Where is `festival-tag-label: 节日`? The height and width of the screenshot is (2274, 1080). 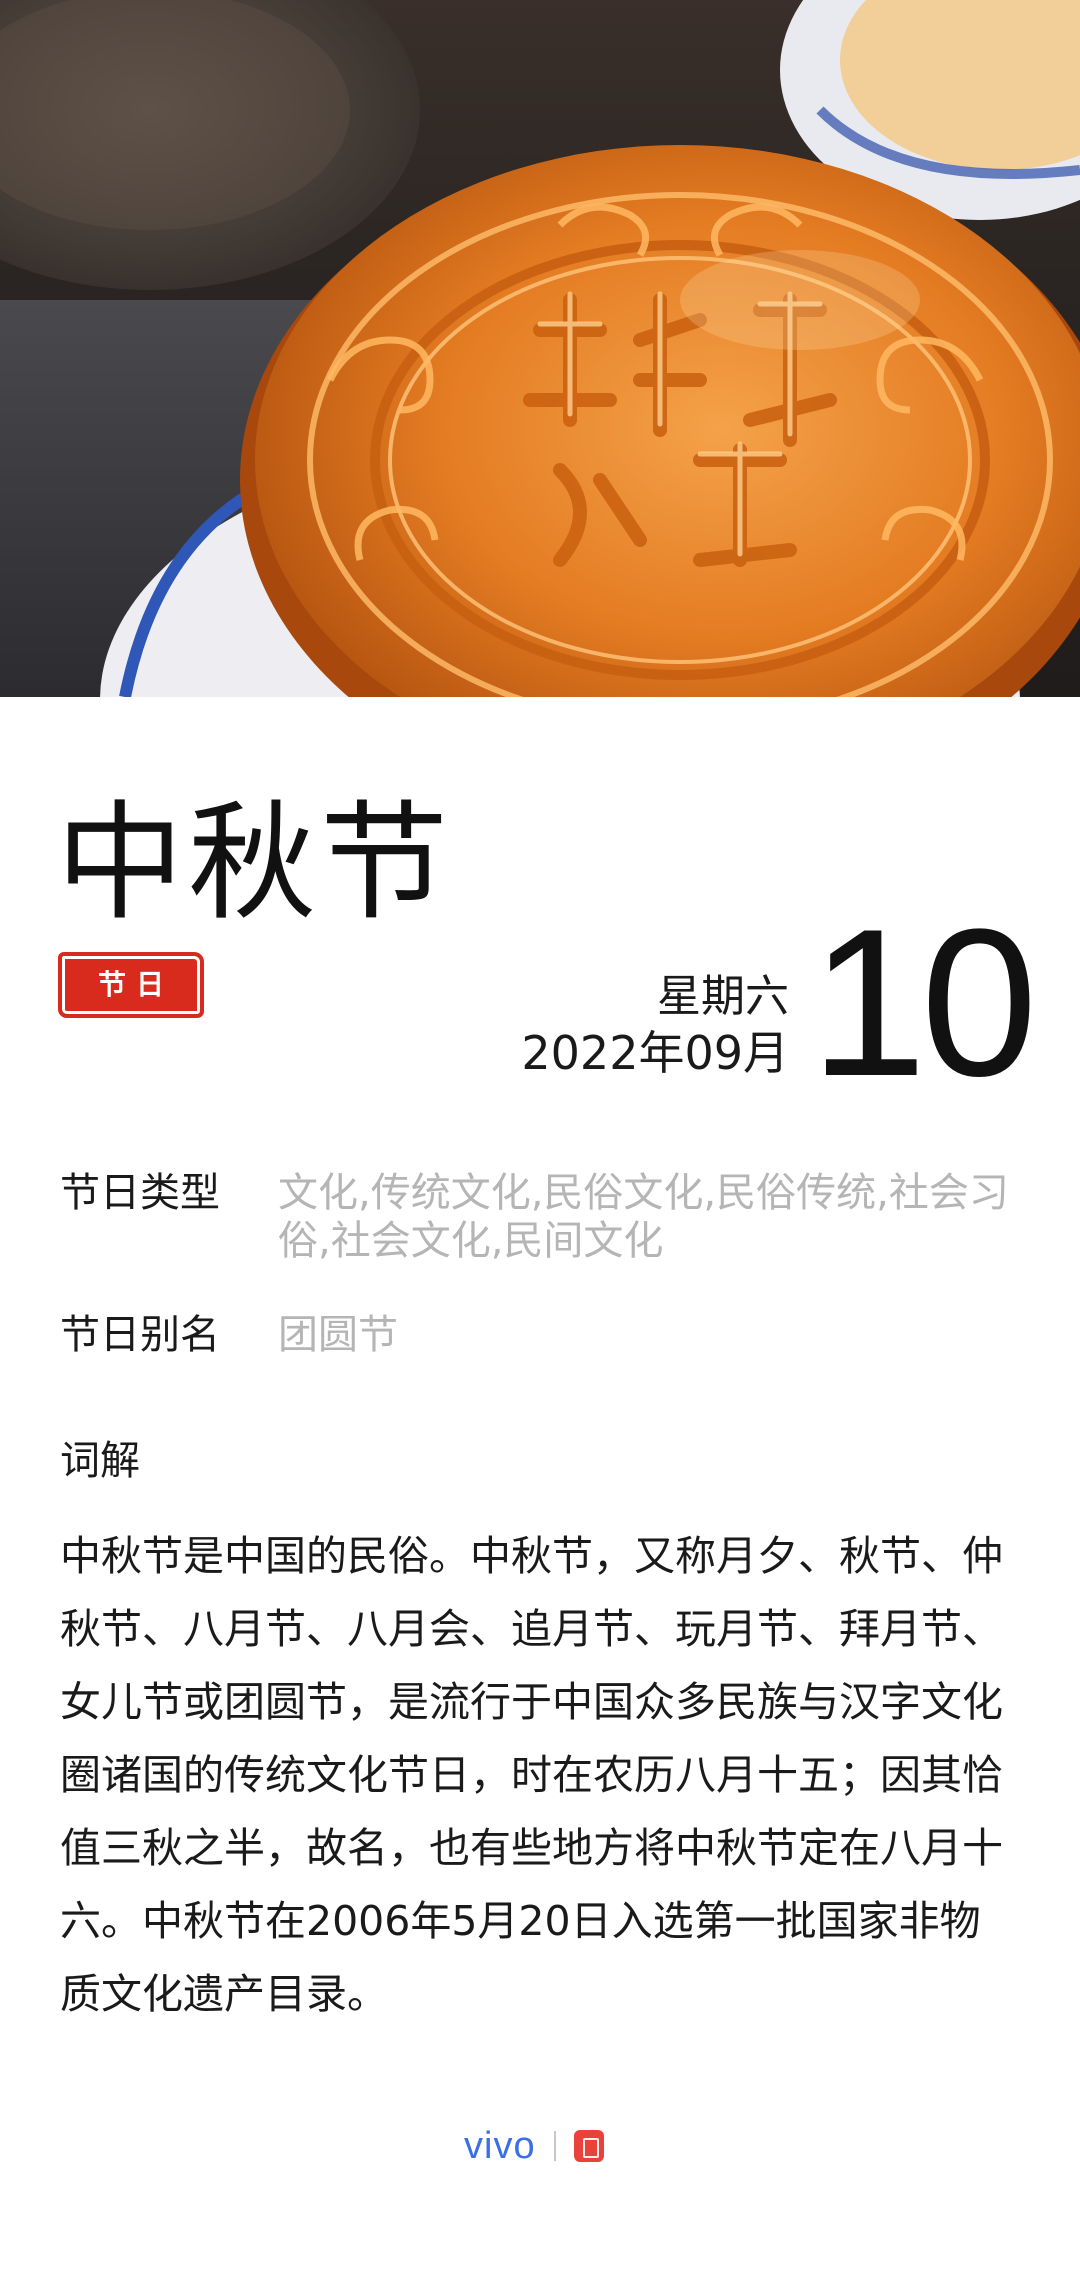
festival-tag-label: 节日 is located at coordinates (135, 984).